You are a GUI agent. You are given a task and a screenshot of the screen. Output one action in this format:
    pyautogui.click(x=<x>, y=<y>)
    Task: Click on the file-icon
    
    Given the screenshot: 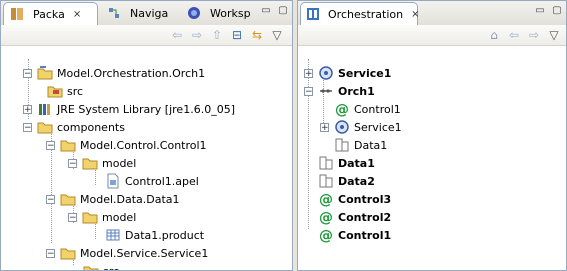 What is the action you would take?
    pyautogui.click(x=113, y=181)
    